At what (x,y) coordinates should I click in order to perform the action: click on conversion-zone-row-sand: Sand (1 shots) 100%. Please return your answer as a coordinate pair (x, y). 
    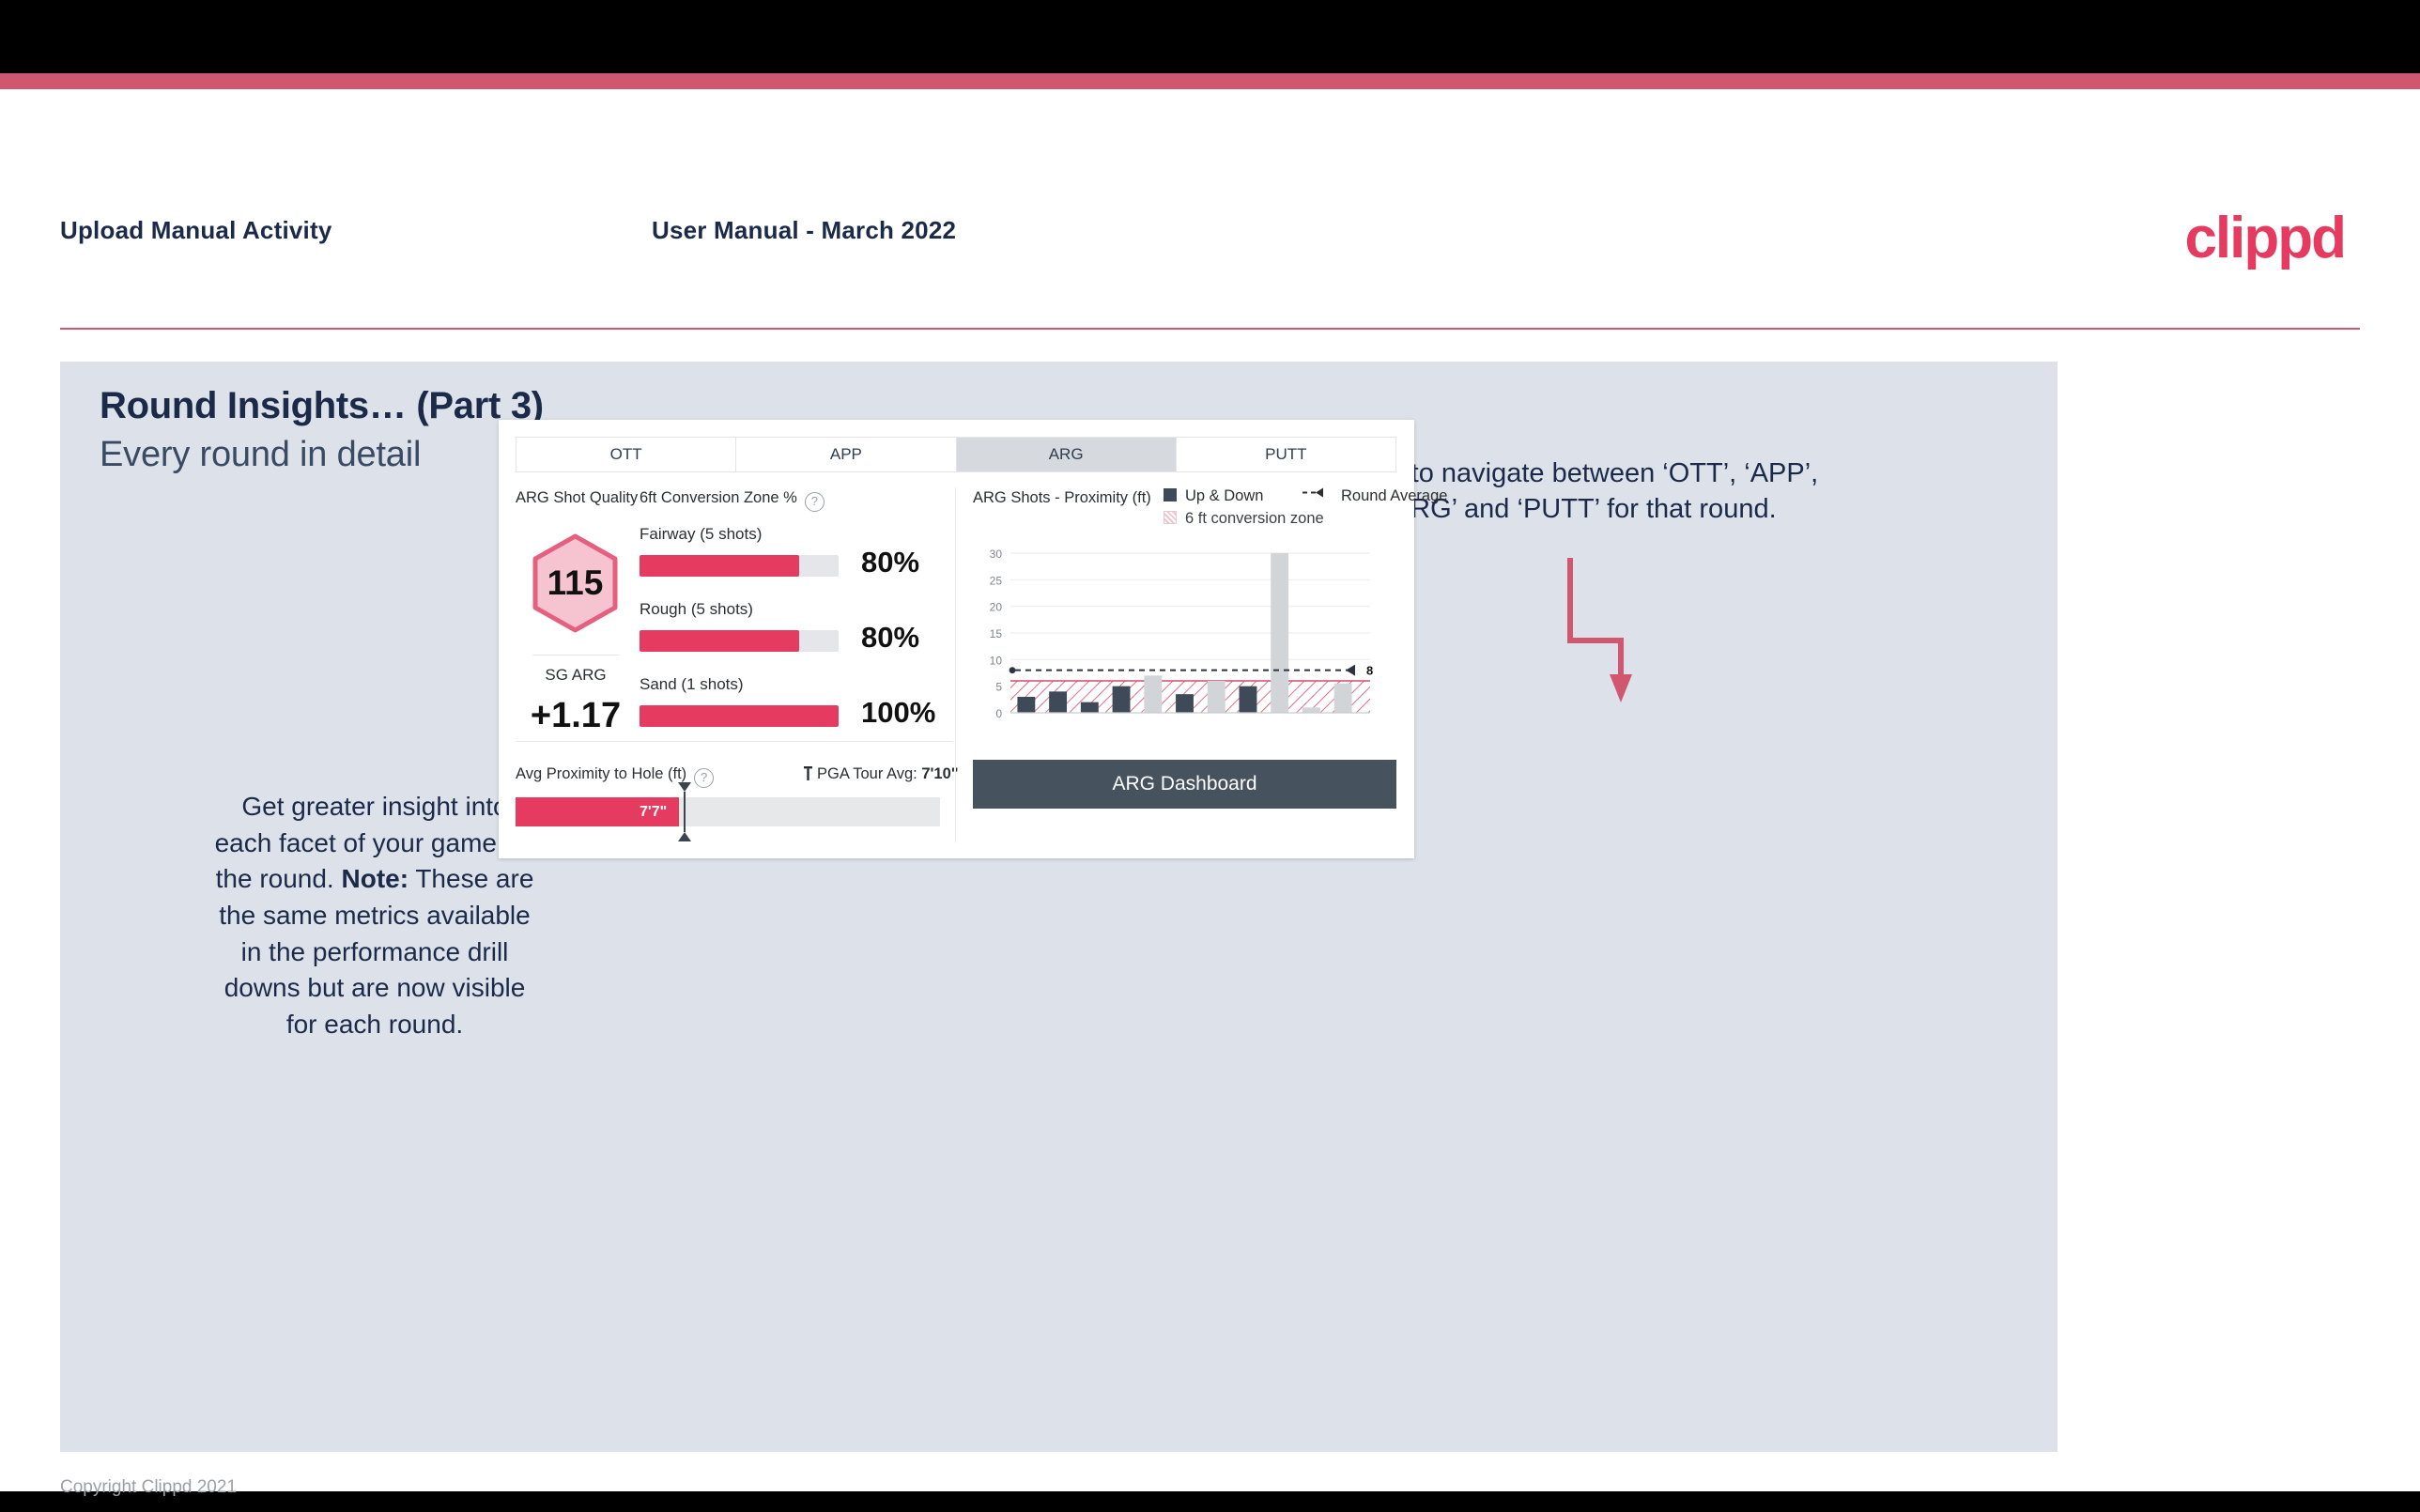
    Looking at the image, I should click on (796, 713).